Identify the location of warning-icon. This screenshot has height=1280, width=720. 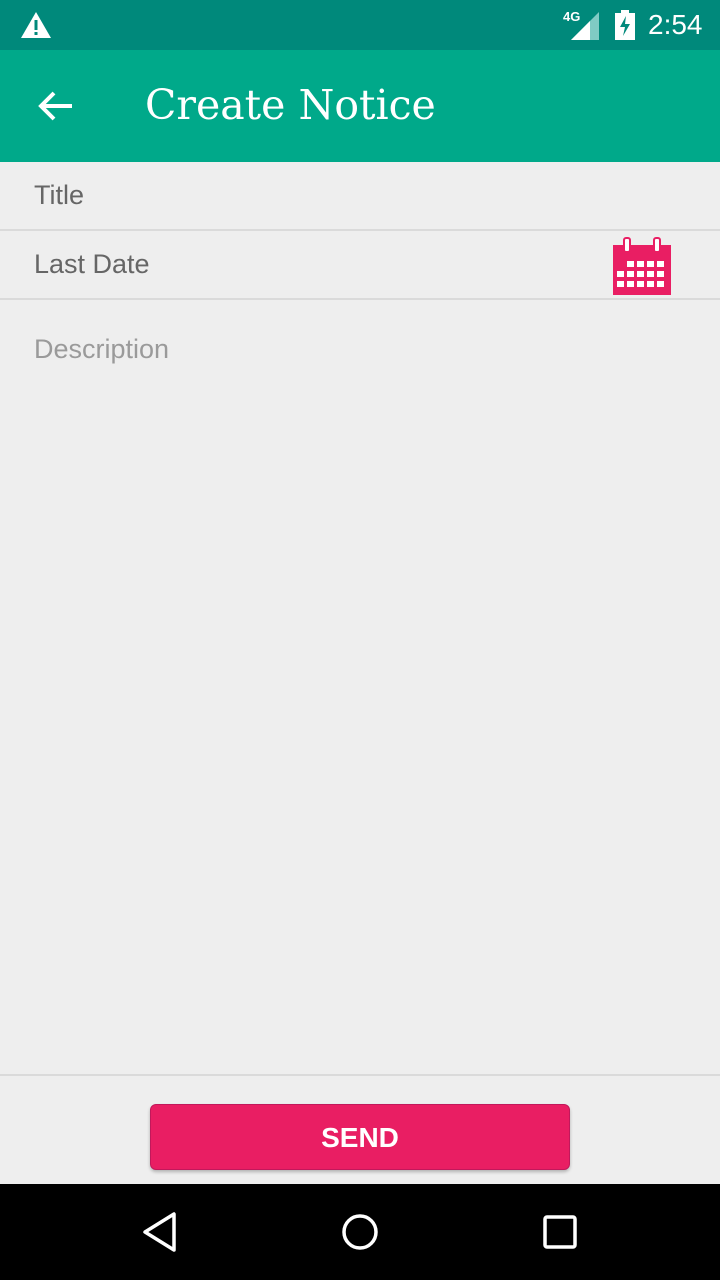
(36, 25).